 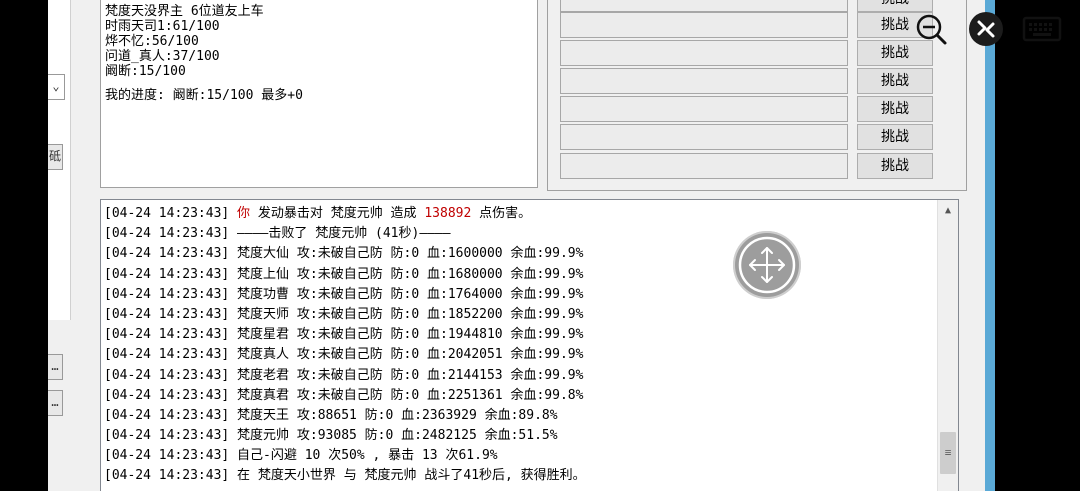 What do you see at coordinates (406, 355) in the screenshot?
I see `log-text: 梵度真人 攻:未破自己防 防:0 血:2042051 余血:99.9%` at bounding box center [406, 355].